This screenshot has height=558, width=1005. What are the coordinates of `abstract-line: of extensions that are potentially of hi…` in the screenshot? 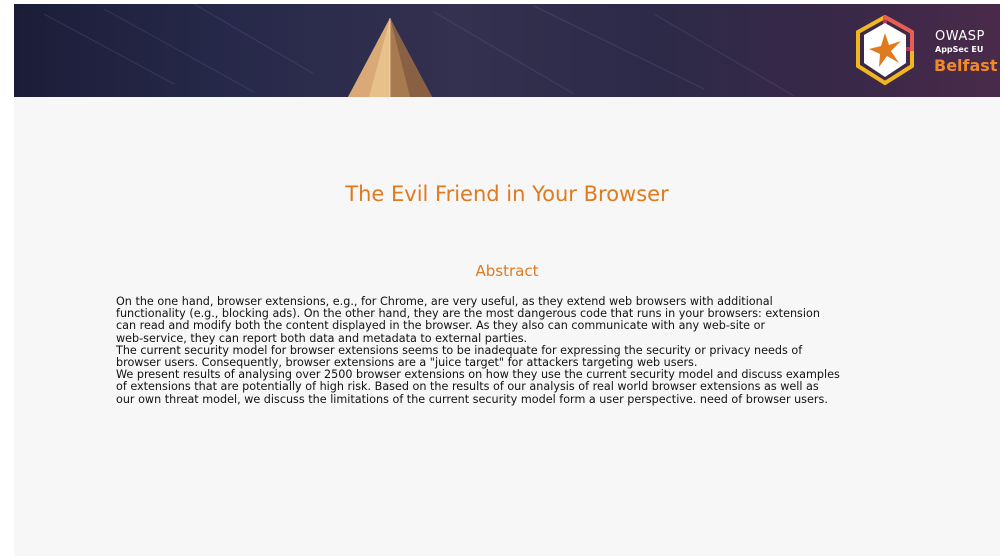 It's located at (467, 387).